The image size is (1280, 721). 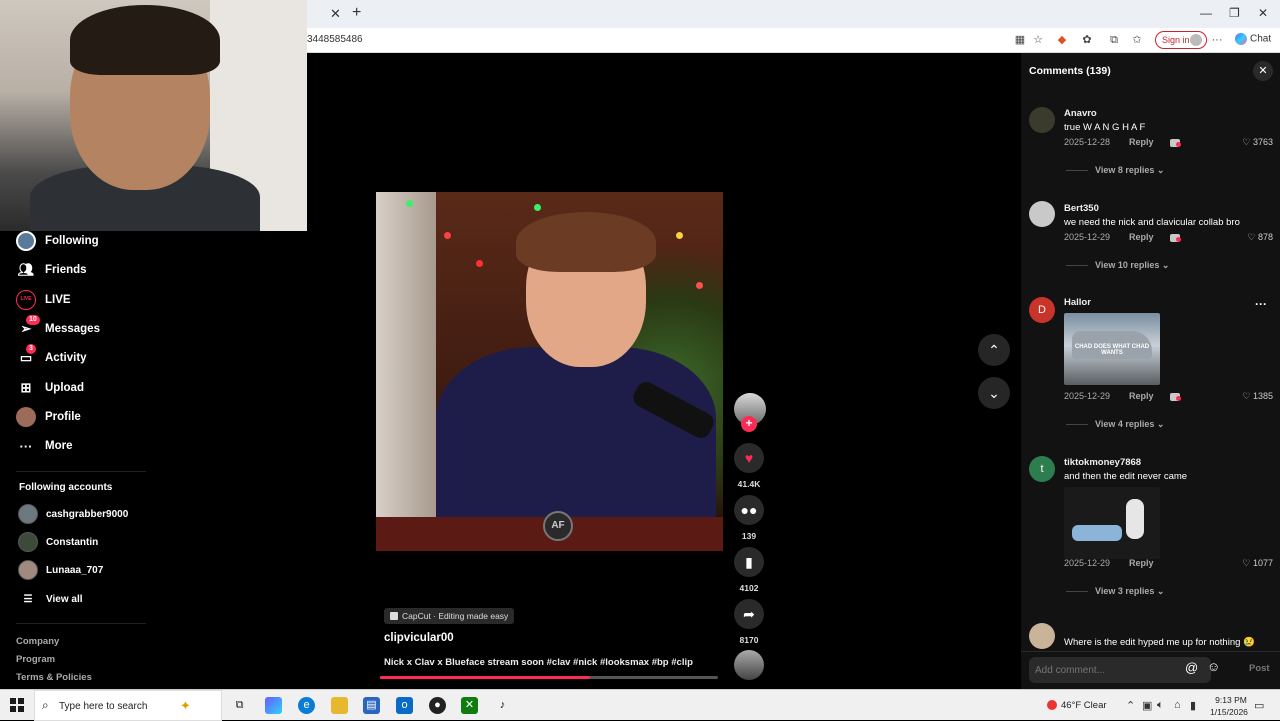 What do you see at coordinates (749, 665) in the screenshot?
I see `music-disc-icon` at bounding box center [749, 665].